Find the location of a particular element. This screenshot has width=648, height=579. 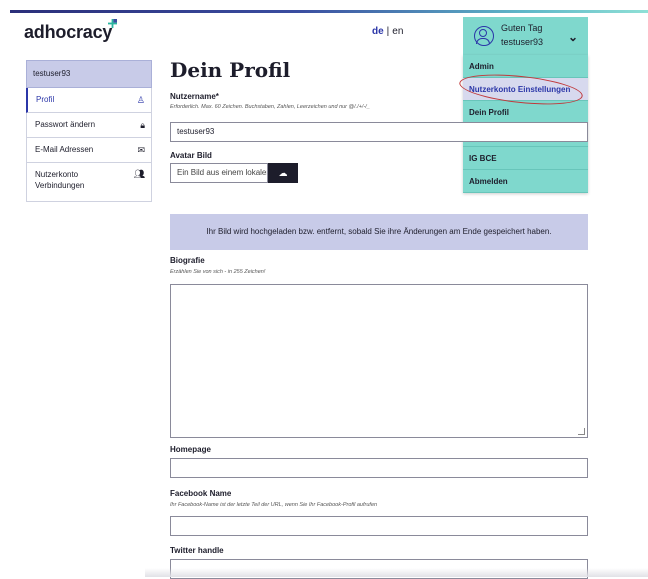

user-icon: ♙ is located at coordinates (140, 100).